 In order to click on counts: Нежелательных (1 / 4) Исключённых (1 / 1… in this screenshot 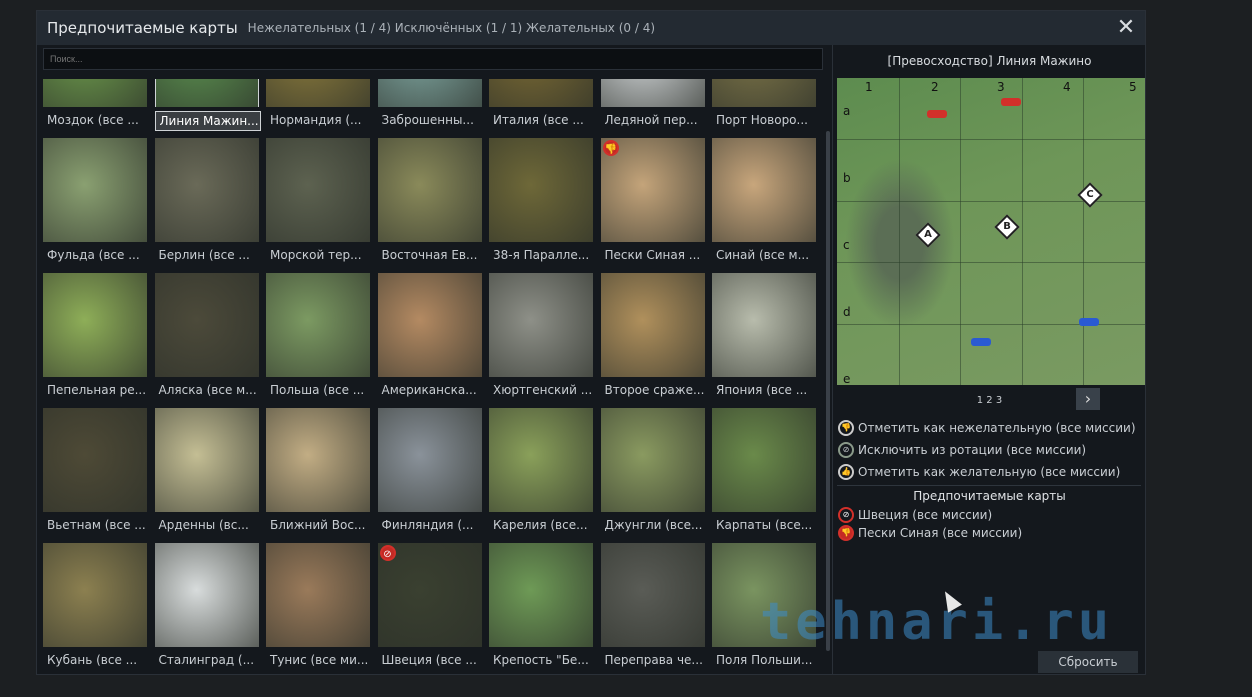, I will do `click(451, 28)`.